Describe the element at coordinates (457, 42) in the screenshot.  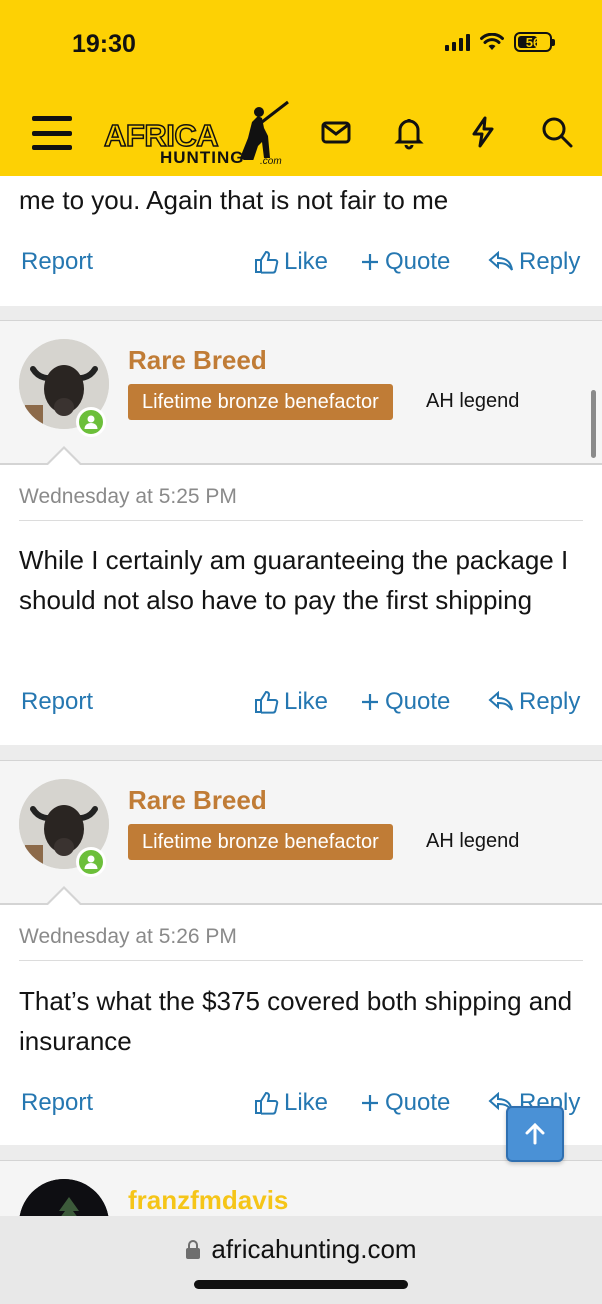
I see `cellular-signal-icon` at that location.